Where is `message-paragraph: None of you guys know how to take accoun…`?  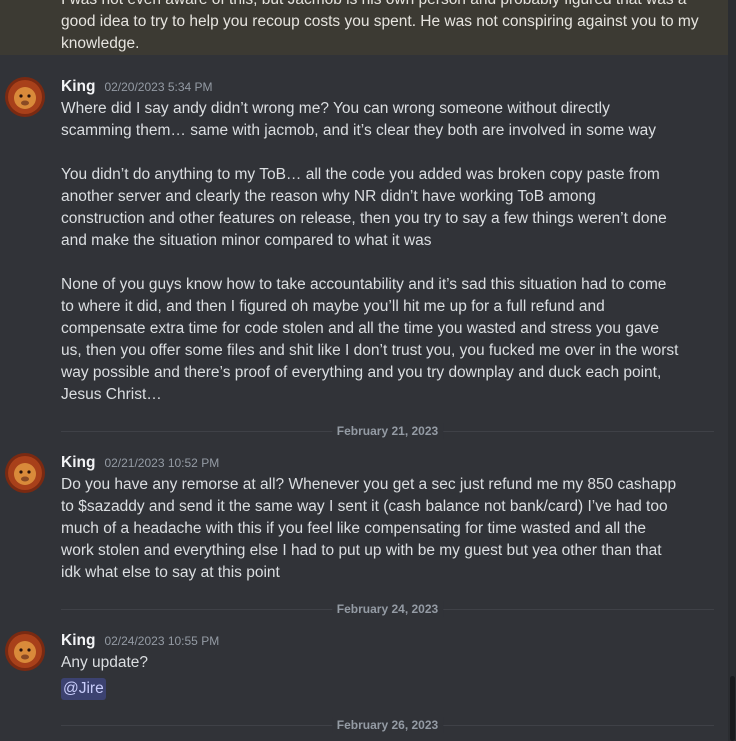 message-paragraph: None of you guys know how to take accoun… is located at coordinates (370, 339).